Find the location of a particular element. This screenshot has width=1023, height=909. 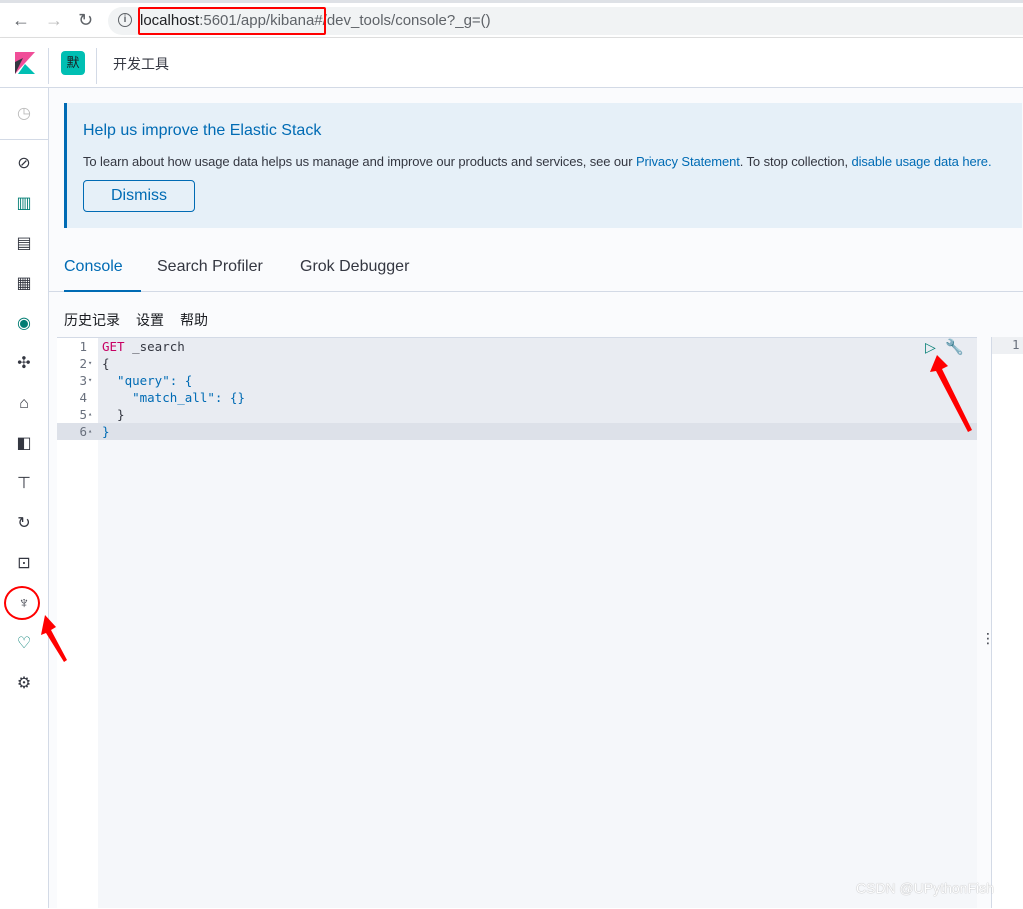

response-pane: 1 is located at coordinates (1007, 622).